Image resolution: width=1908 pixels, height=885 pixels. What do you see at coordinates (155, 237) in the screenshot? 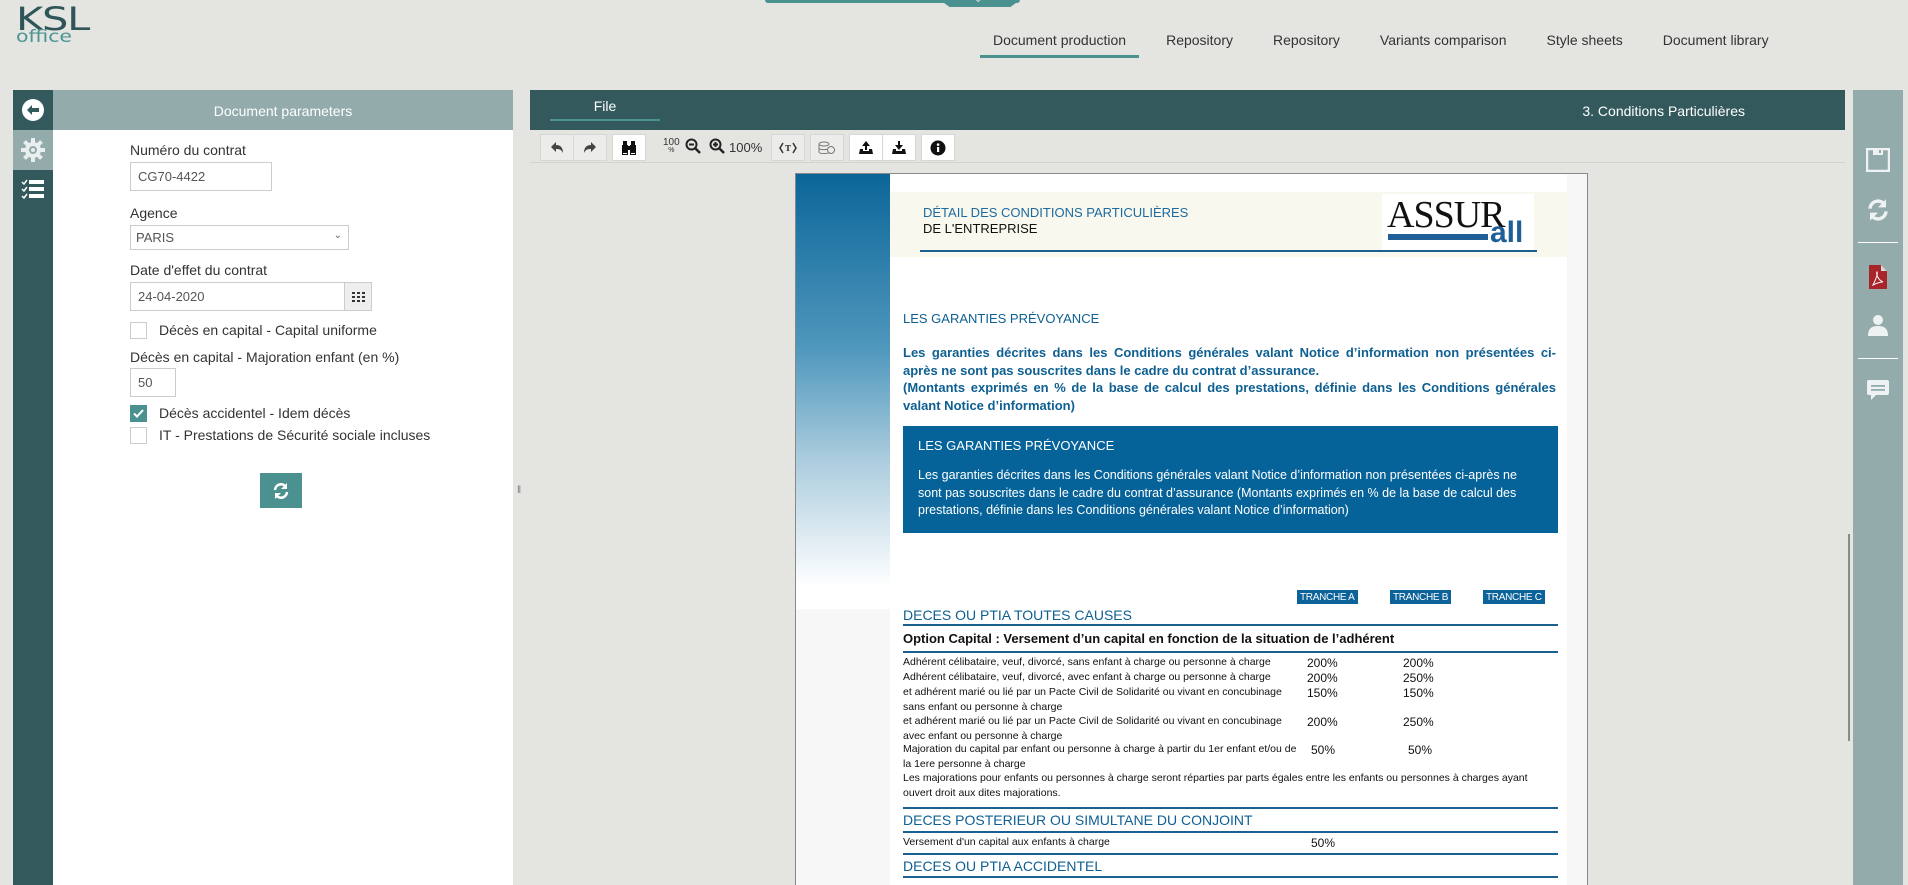
I see `agency-value: PARIS` at bounding box center [155, 237].